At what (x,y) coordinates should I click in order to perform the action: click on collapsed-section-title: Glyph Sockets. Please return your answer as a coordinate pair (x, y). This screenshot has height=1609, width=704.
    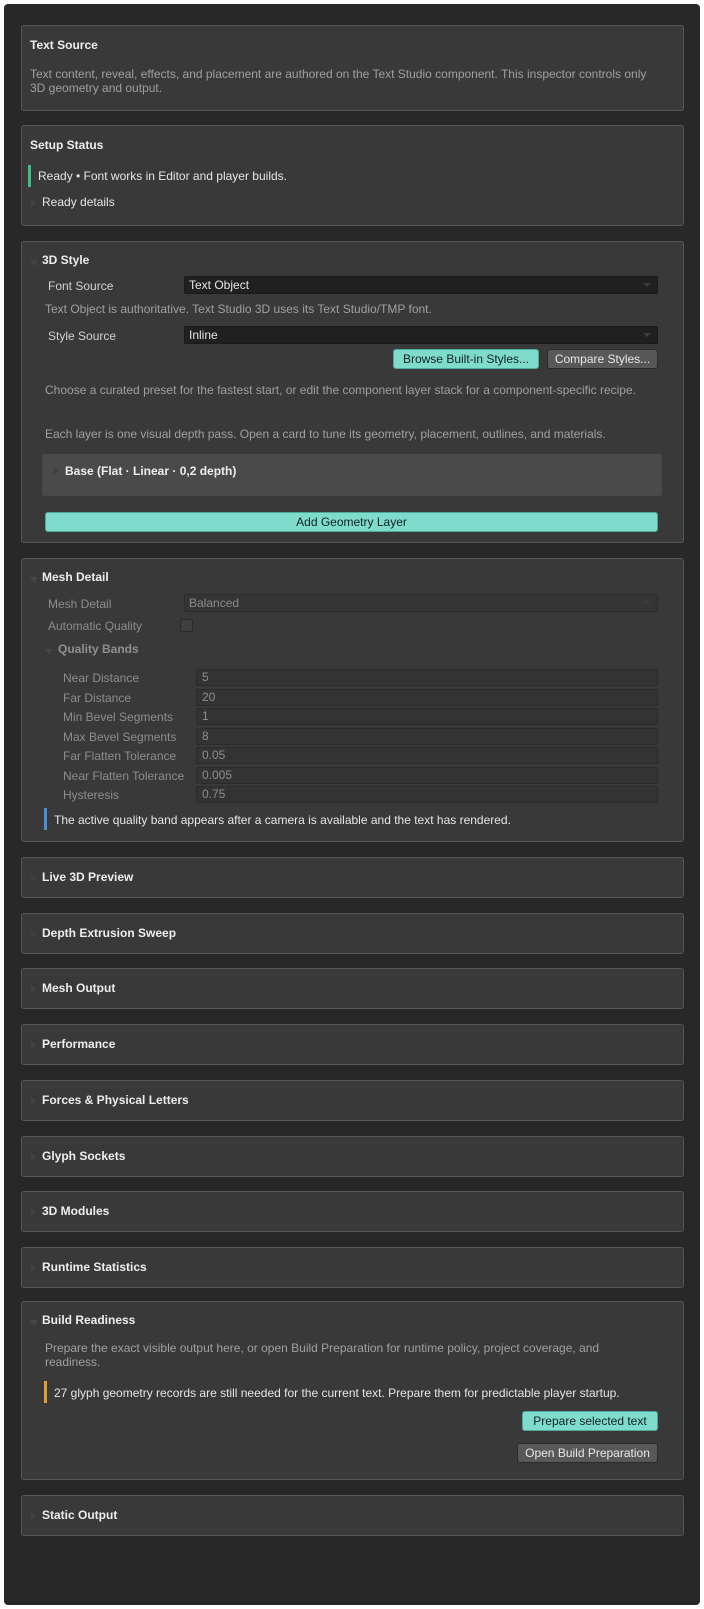
    Looking at the image, I should click on (83, 1156).